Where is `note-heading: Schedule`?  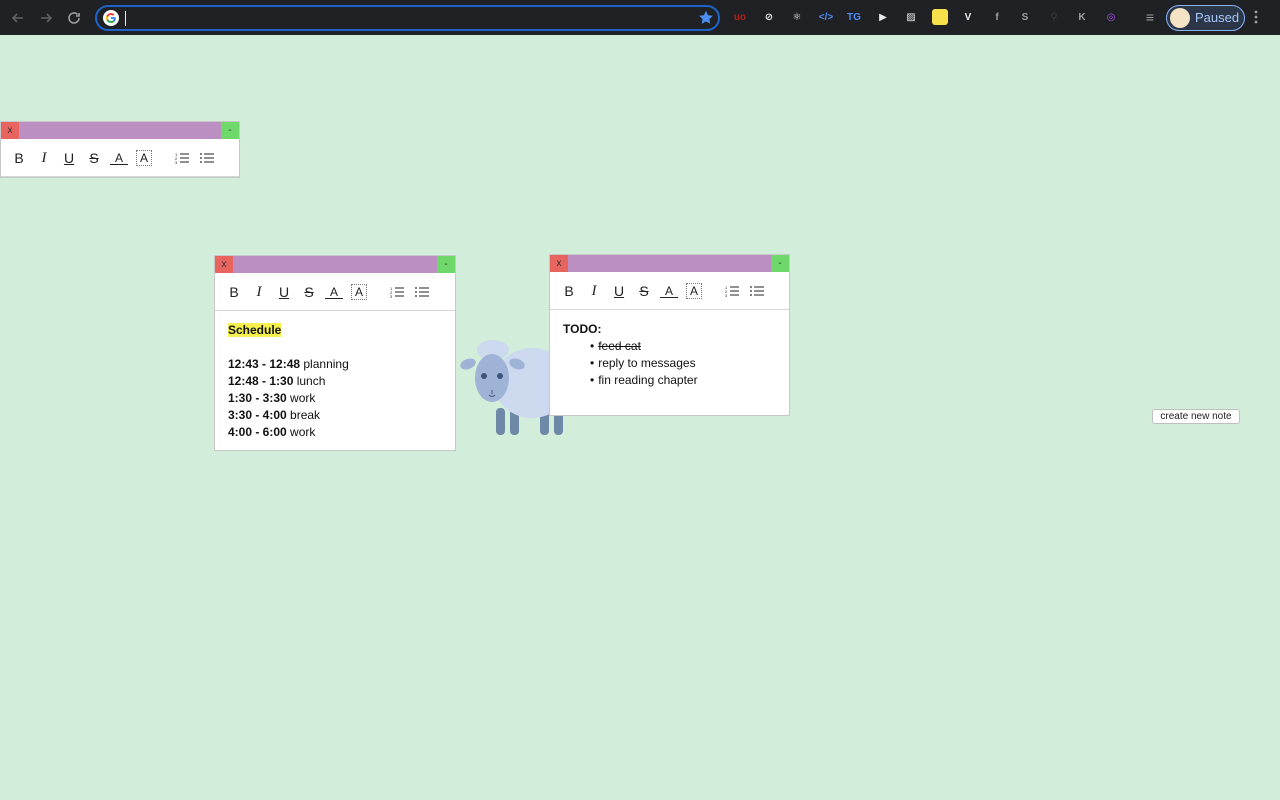
note-heading: Schedule is located at coordinates (255, 330).